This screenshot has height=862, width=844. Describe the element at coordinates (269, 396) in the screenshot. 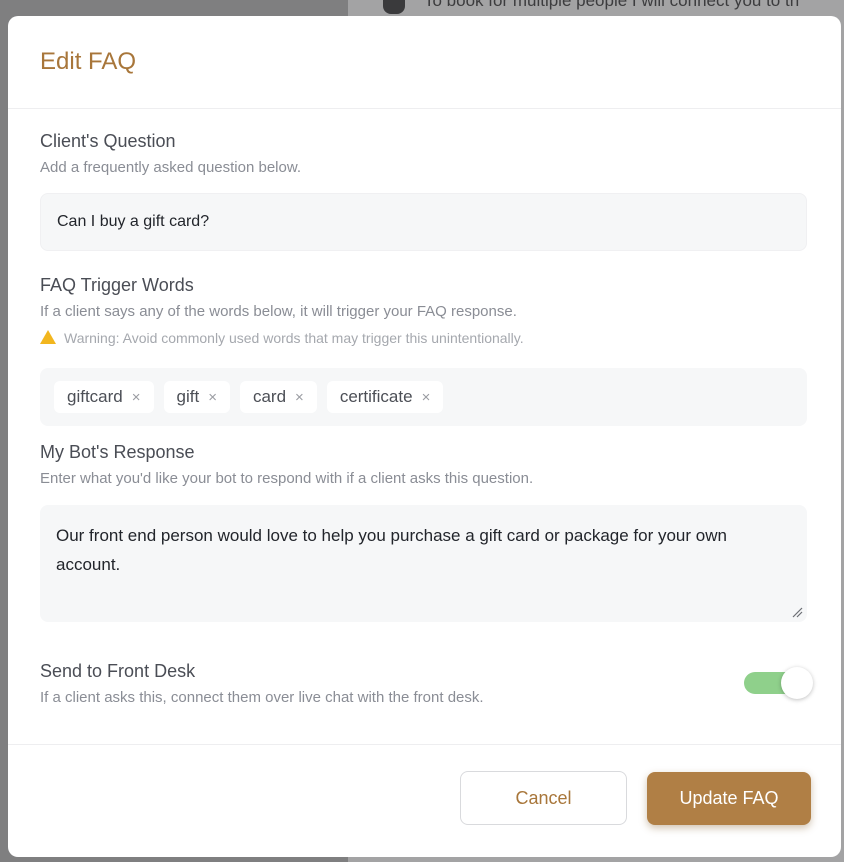

I see `trigger-tag-label: card` at that location.